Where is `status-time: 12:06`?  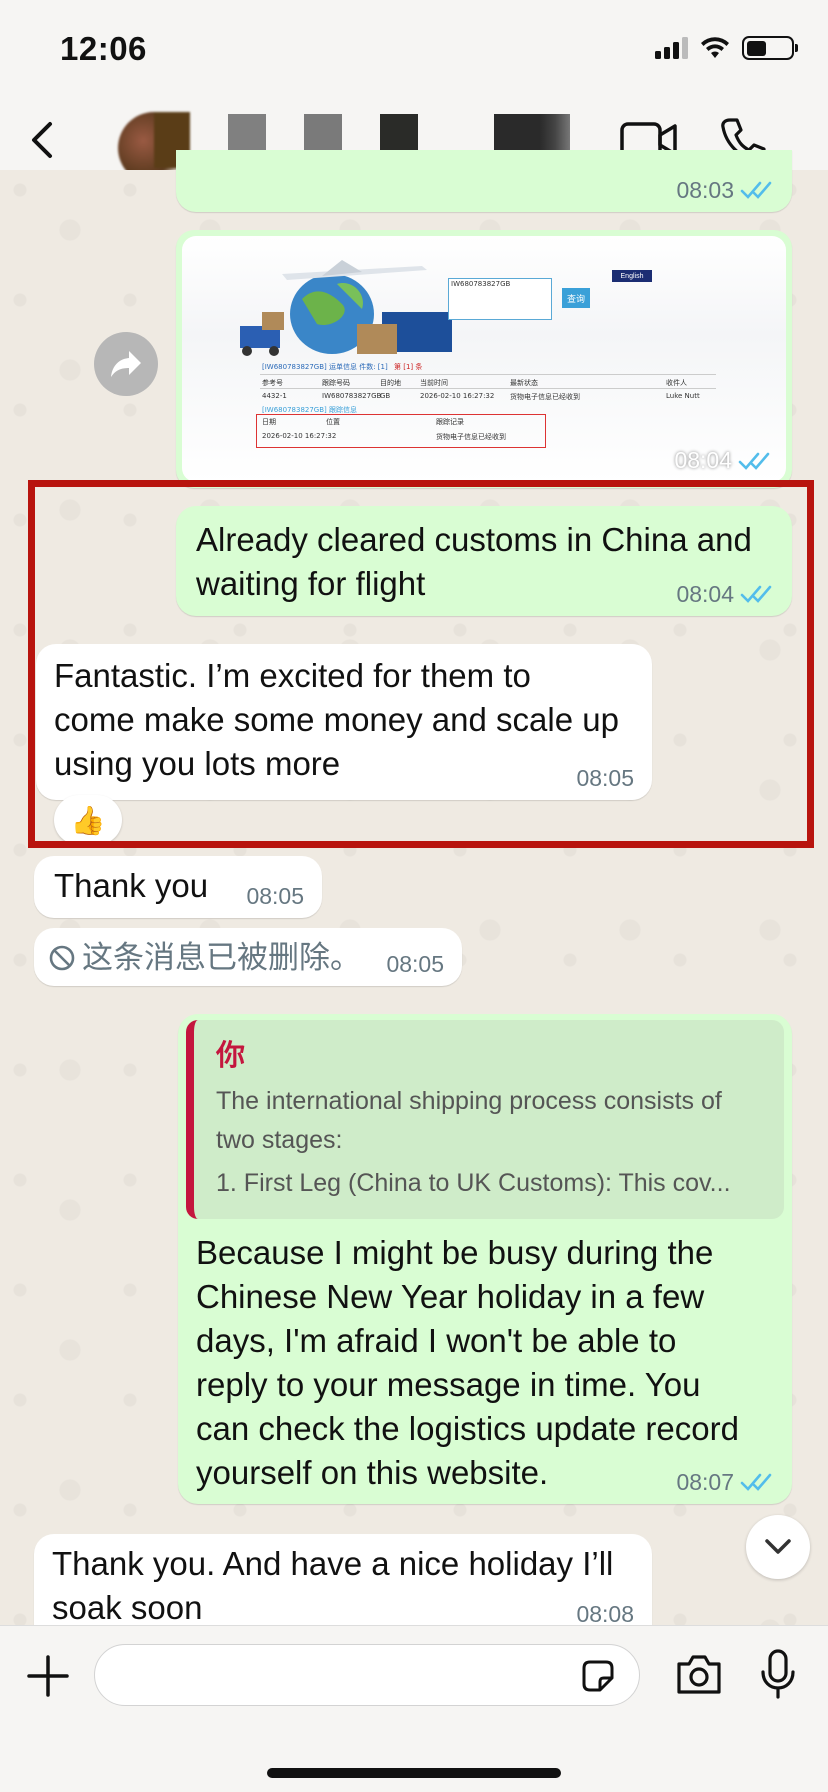
status-time: 12:06 is located at coordinates (103, 48).